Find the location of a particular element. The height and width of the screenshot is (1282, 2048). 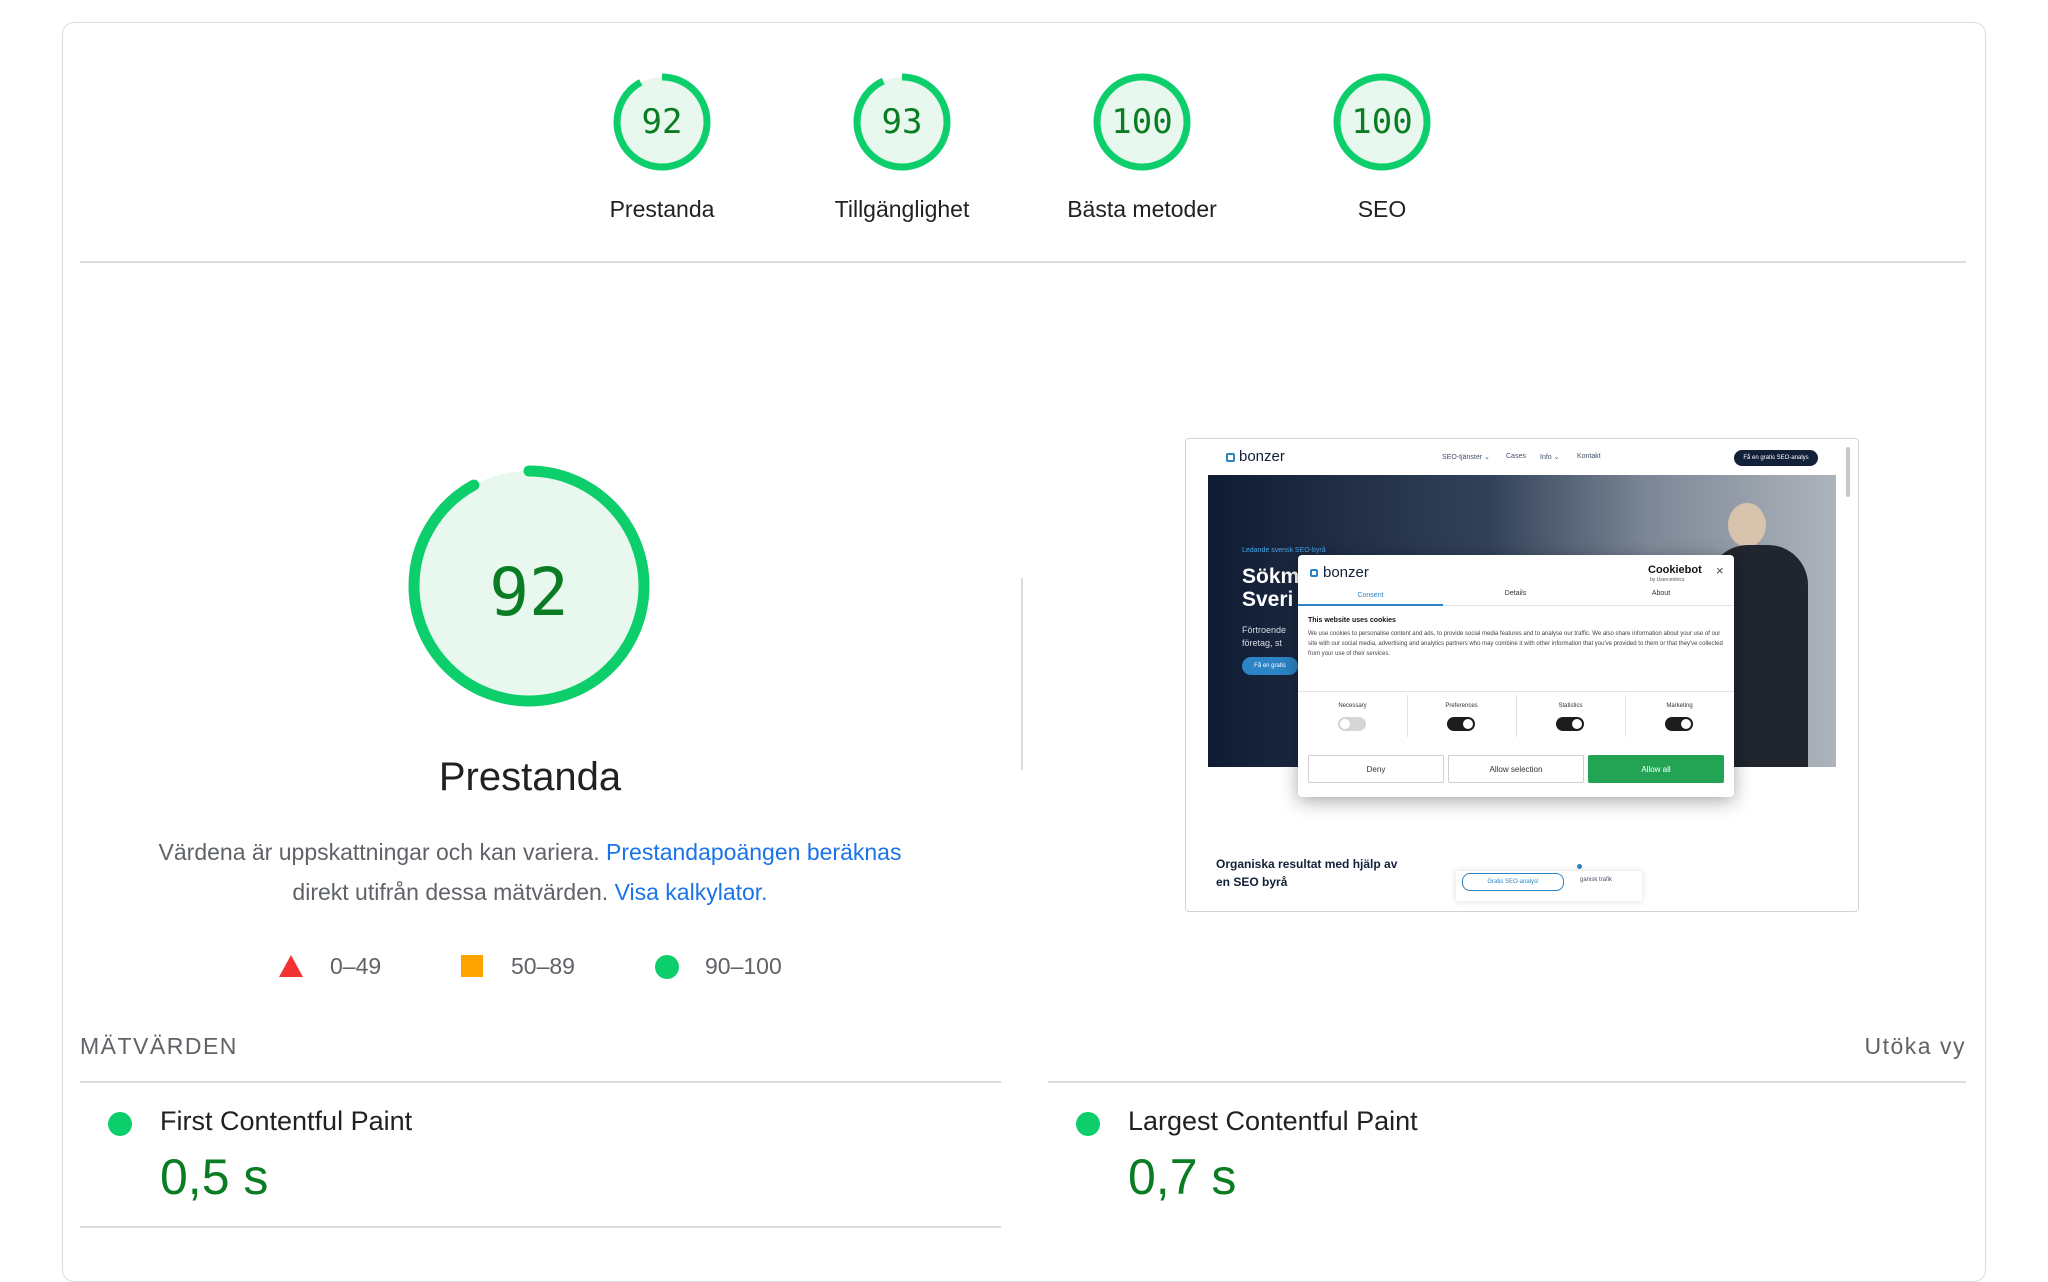

modal-brand-sub: by Usercentrics is located at coordinates (1667, 580).